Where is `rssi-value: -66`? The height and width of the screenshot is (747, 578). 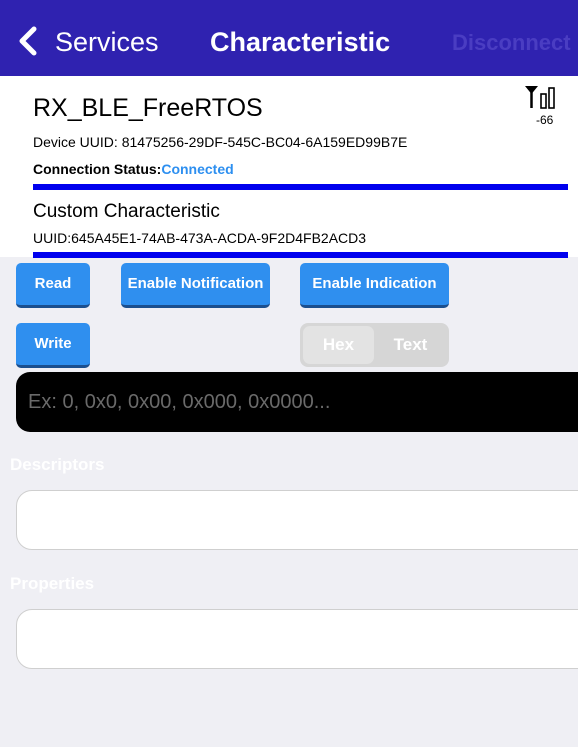 rssi-value: -66 is located at coordinates (545, 120).